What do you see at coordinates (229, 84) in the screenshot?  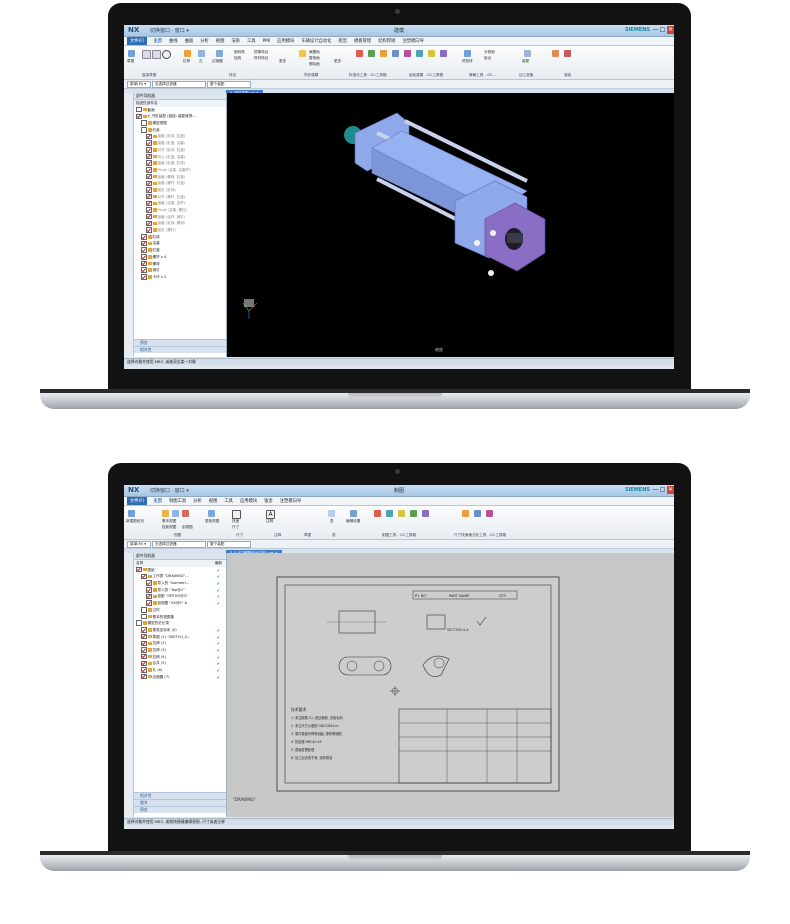 I see `assembly-scope-select: 整个装配` at bounding box center [229, 84].